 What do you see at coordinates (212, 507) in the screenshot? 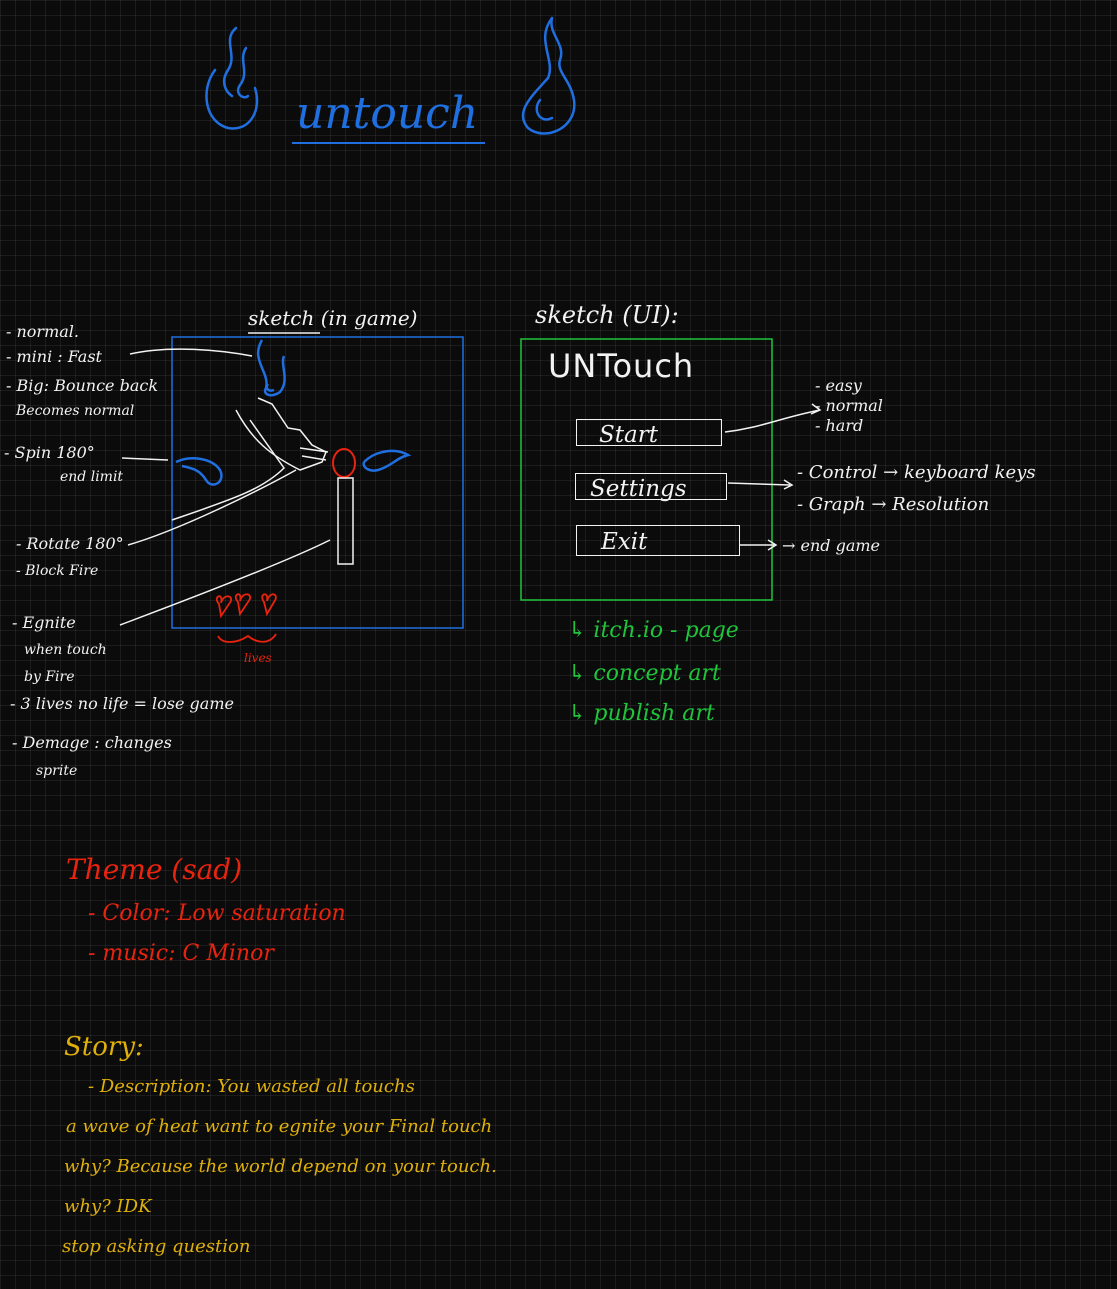
I see `connector-rotate` at bounding box center [212, 507].